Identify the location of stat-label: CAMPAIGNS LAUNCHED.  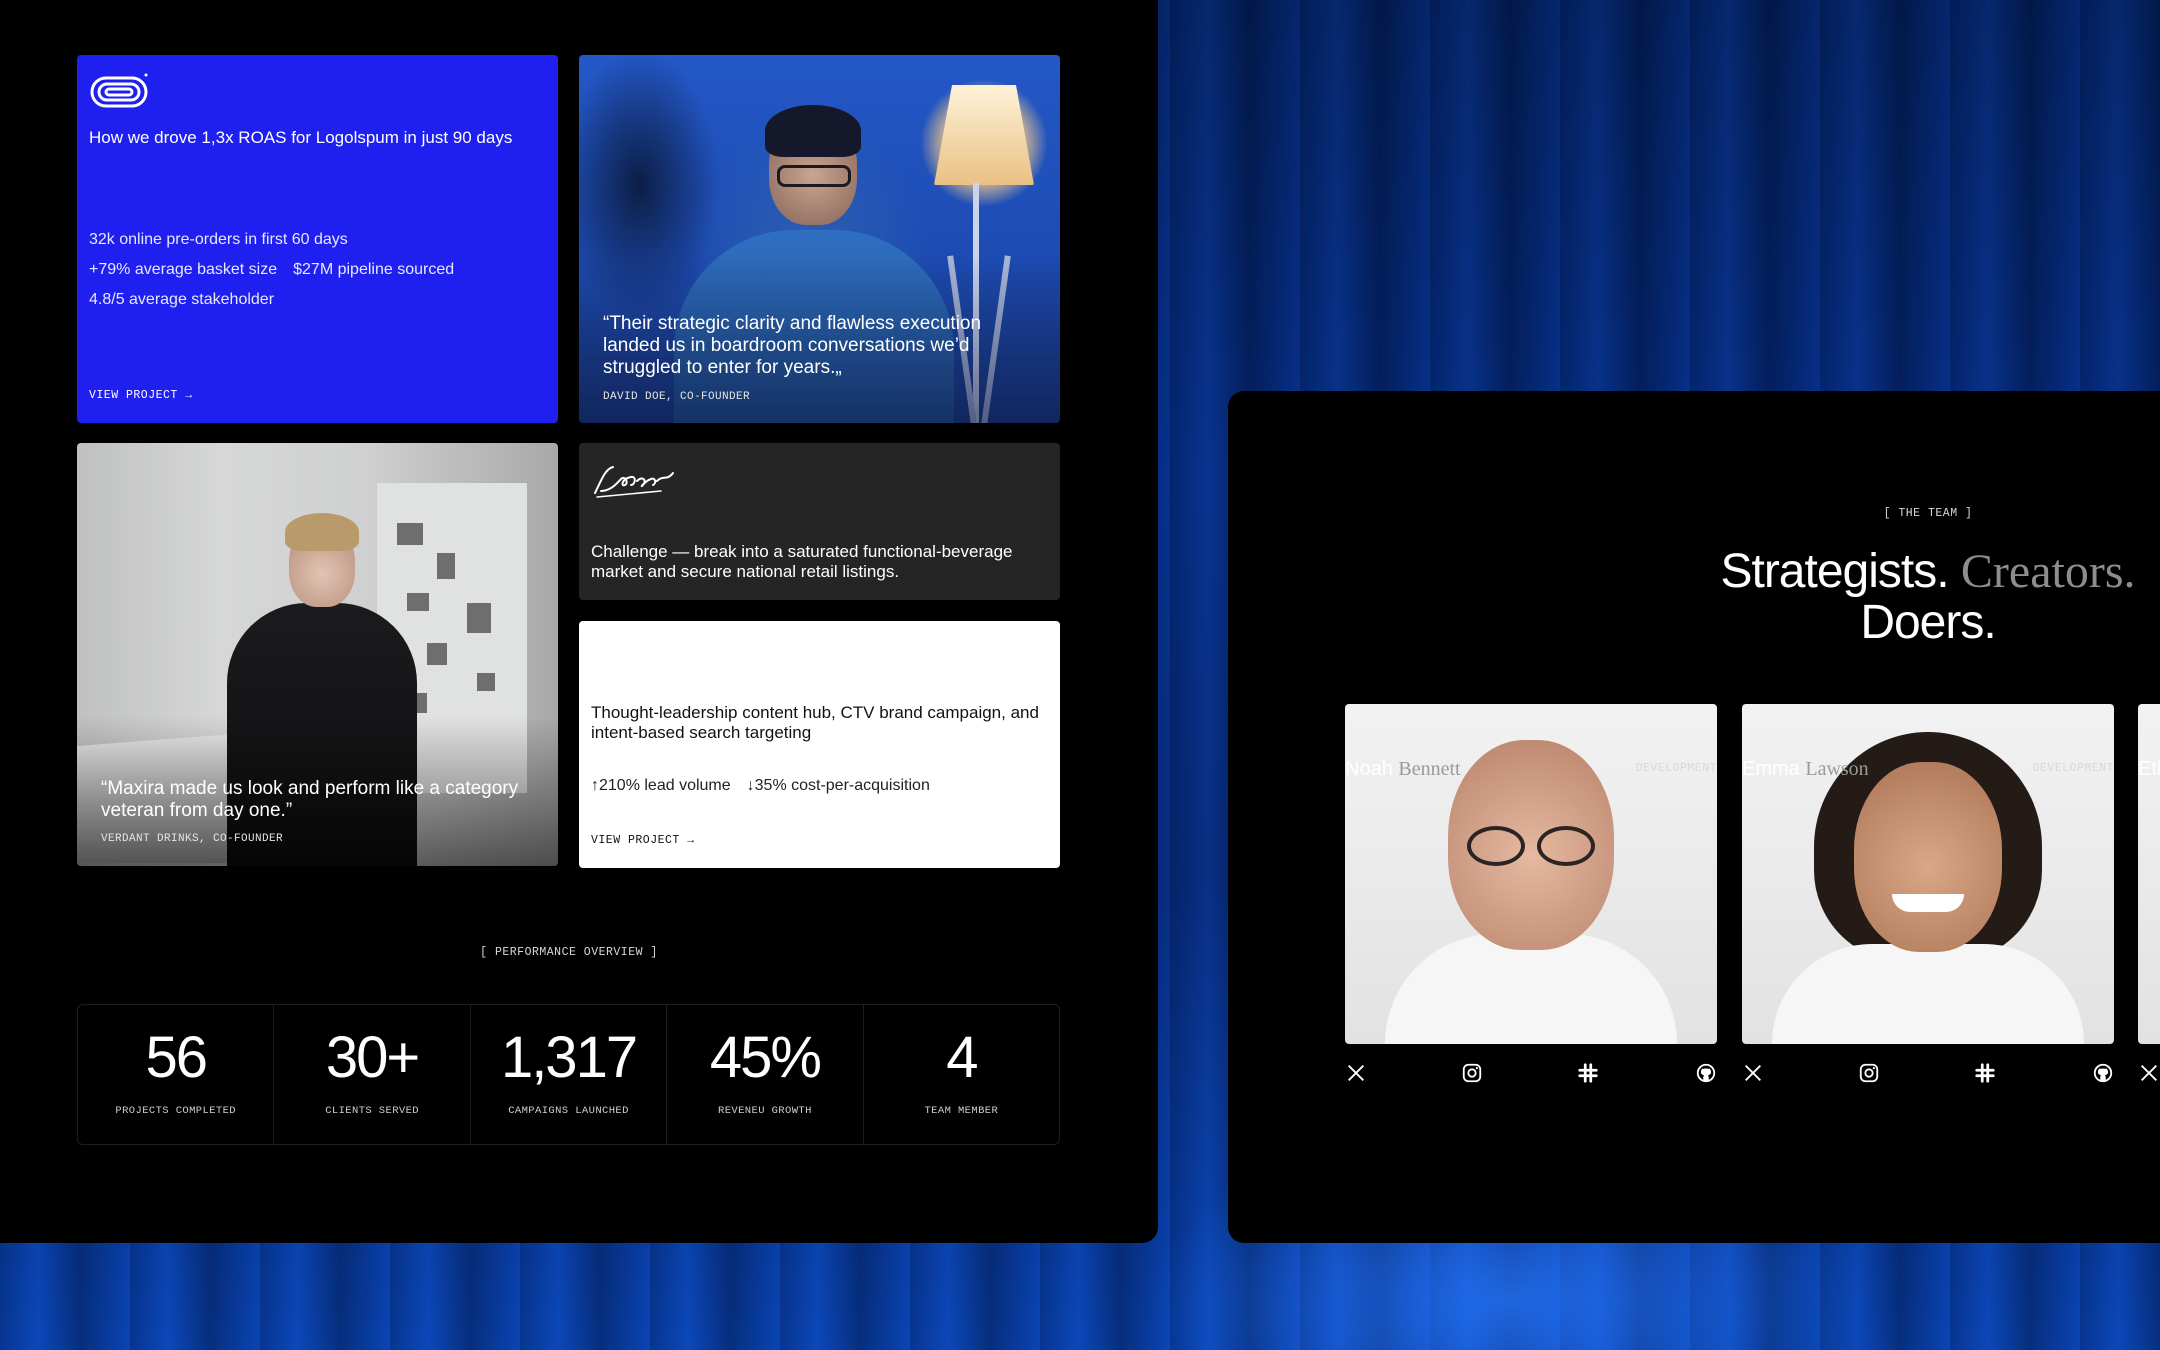
(568, 1111).